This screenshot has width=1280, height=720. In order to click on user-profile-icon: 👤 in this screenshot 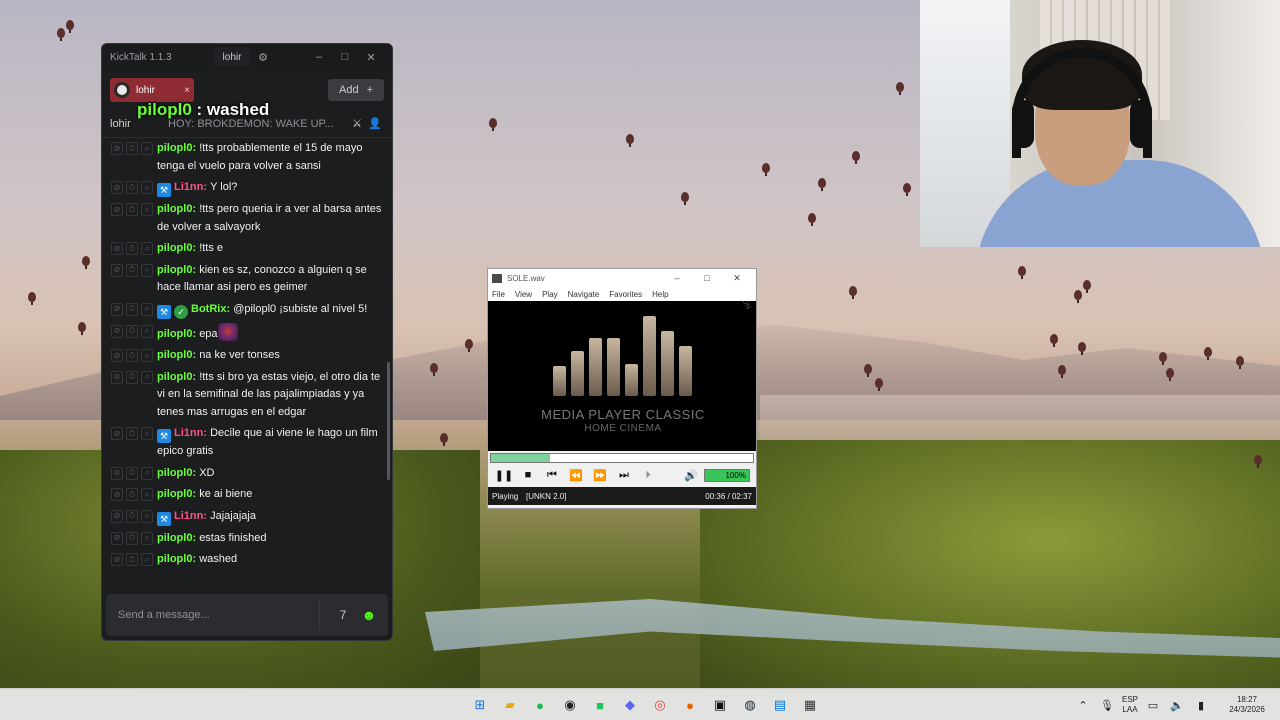, I will do `click(375, 123)`.